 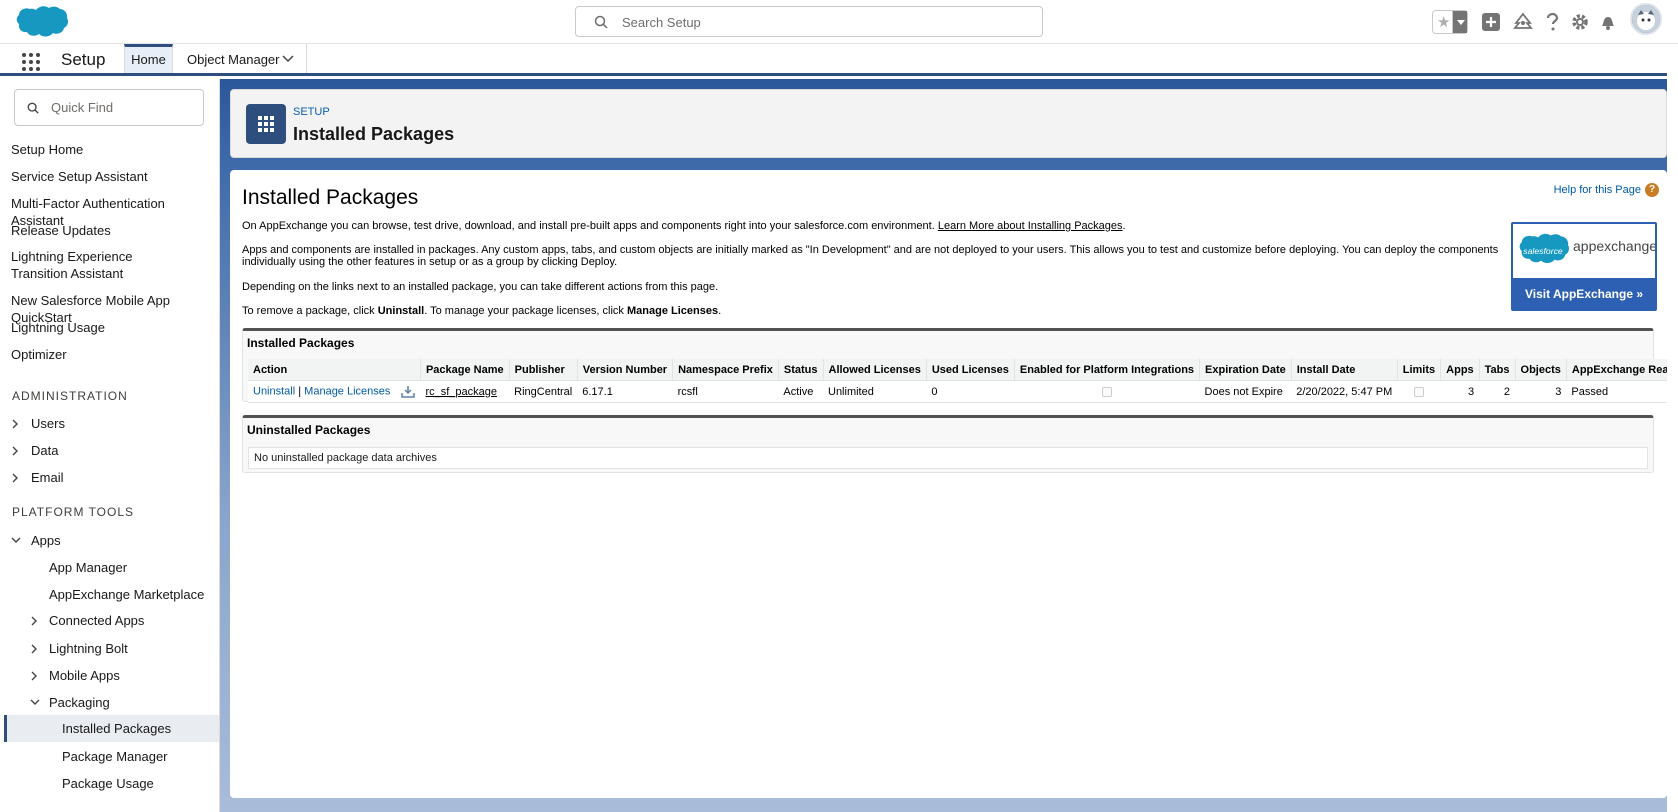 What do you see at coordinates (70, 396) in the screenshot?
I see `section-administration: ADMINISTRATION` at bounding box center [70, 396].